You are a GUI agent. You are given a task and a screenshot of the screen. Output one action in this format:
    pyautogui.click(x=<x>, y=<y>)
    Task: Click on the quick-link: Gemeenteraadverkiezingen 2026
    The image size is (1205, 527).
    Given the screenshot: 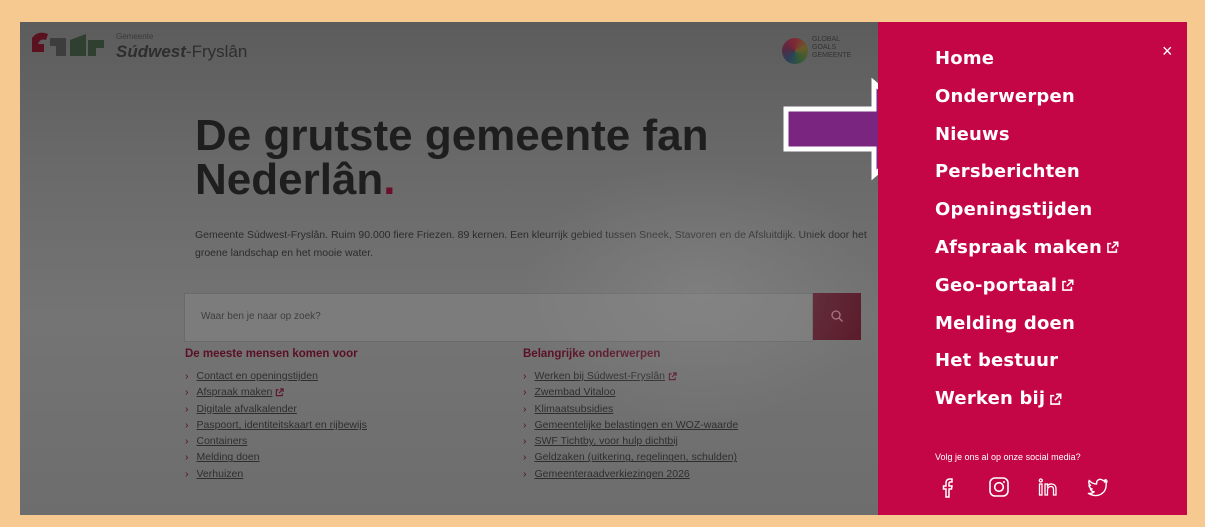 What is the action you would take?
    pyautogui.click(x=612, y=474)
    